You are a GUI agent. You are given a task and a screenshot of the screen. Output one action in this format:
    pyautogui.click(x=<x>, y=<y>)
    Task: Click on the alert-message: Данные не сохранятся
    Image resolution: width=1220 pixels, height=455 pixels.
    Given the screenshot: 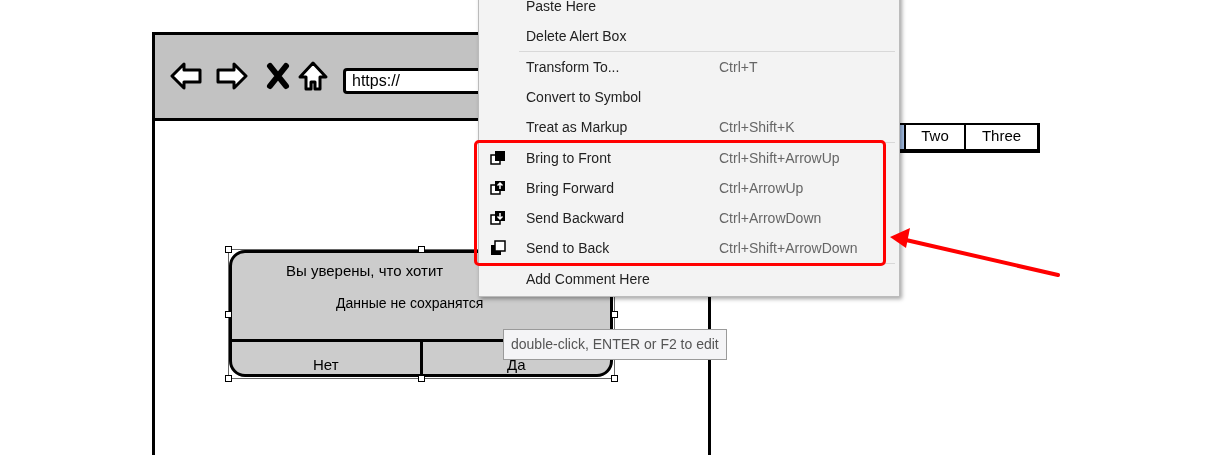 What is the action you would take?
    pyautogui.click(x=410, y=303)
    